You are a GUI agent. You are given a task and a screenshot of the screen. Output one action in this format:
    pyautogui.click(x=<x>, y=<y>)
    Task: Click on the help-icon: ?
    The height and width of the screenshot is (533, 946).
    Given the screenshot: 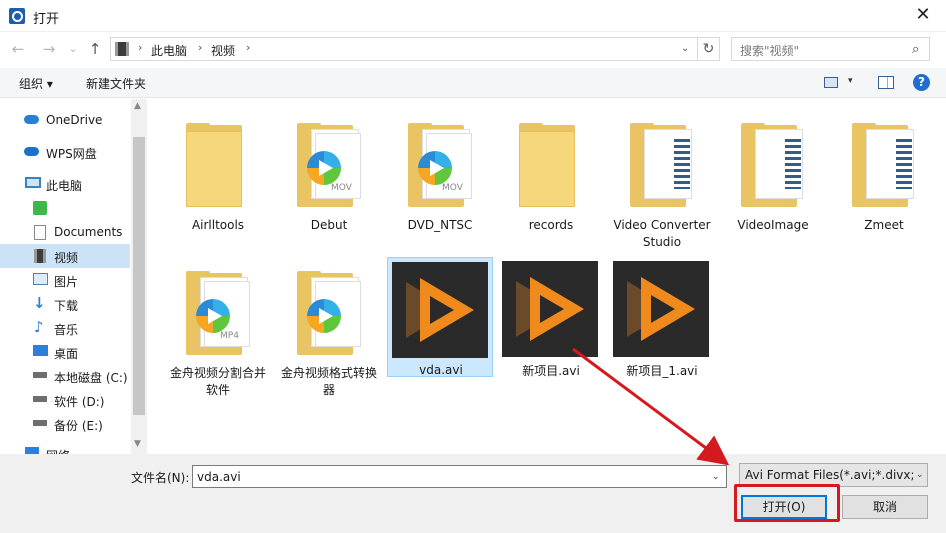 What is the action you would take?
    pyautogui.click(x=921, y=82)
    